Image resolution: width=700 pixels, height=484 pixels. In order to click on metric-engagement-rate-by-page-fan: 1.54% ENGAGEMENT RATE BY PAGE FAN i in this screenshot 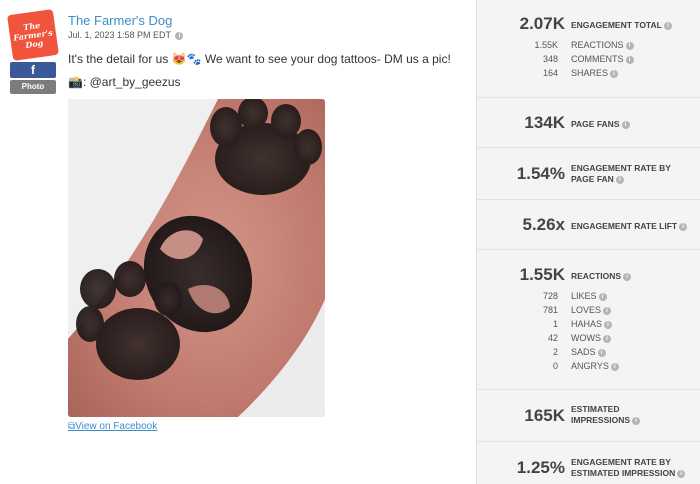, I will do `click(588, 174)`.